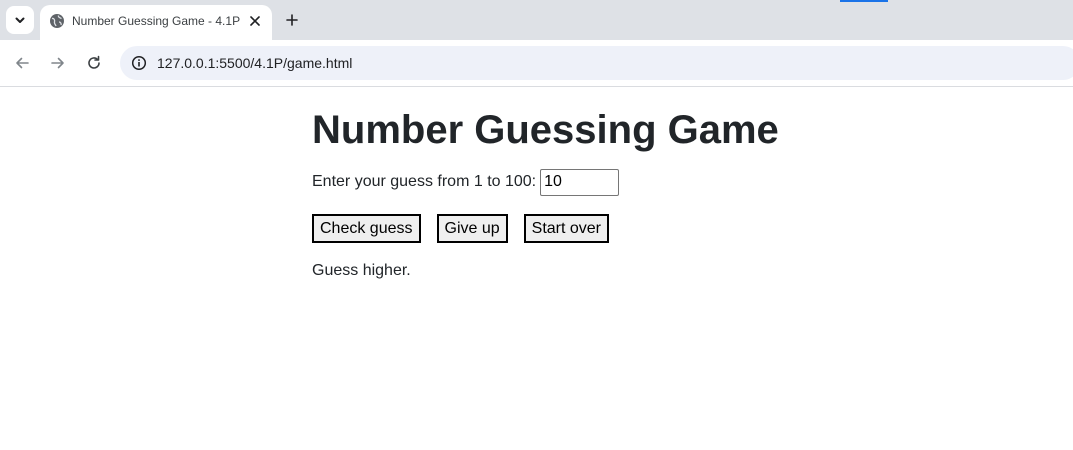 This screenshot has height=450, width=1073. Describe the element at coordinates (545, 130) in the screenshot. I see `page-title: Number Guessing Game` at that location.